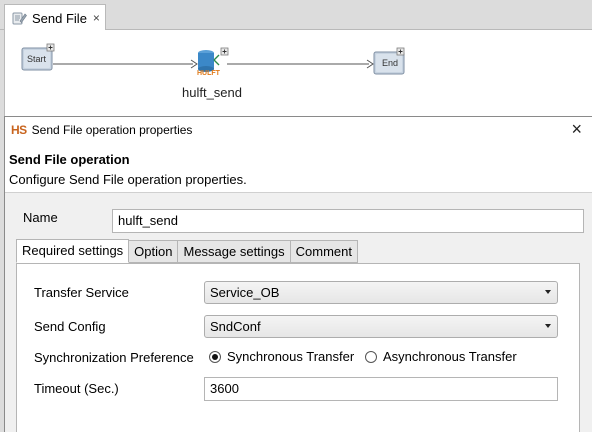 The image size is (592, 432). Describe the element at coordinates (381, 292) in the screenshot. I see `transfer-service-select: Service_OB` at that location.